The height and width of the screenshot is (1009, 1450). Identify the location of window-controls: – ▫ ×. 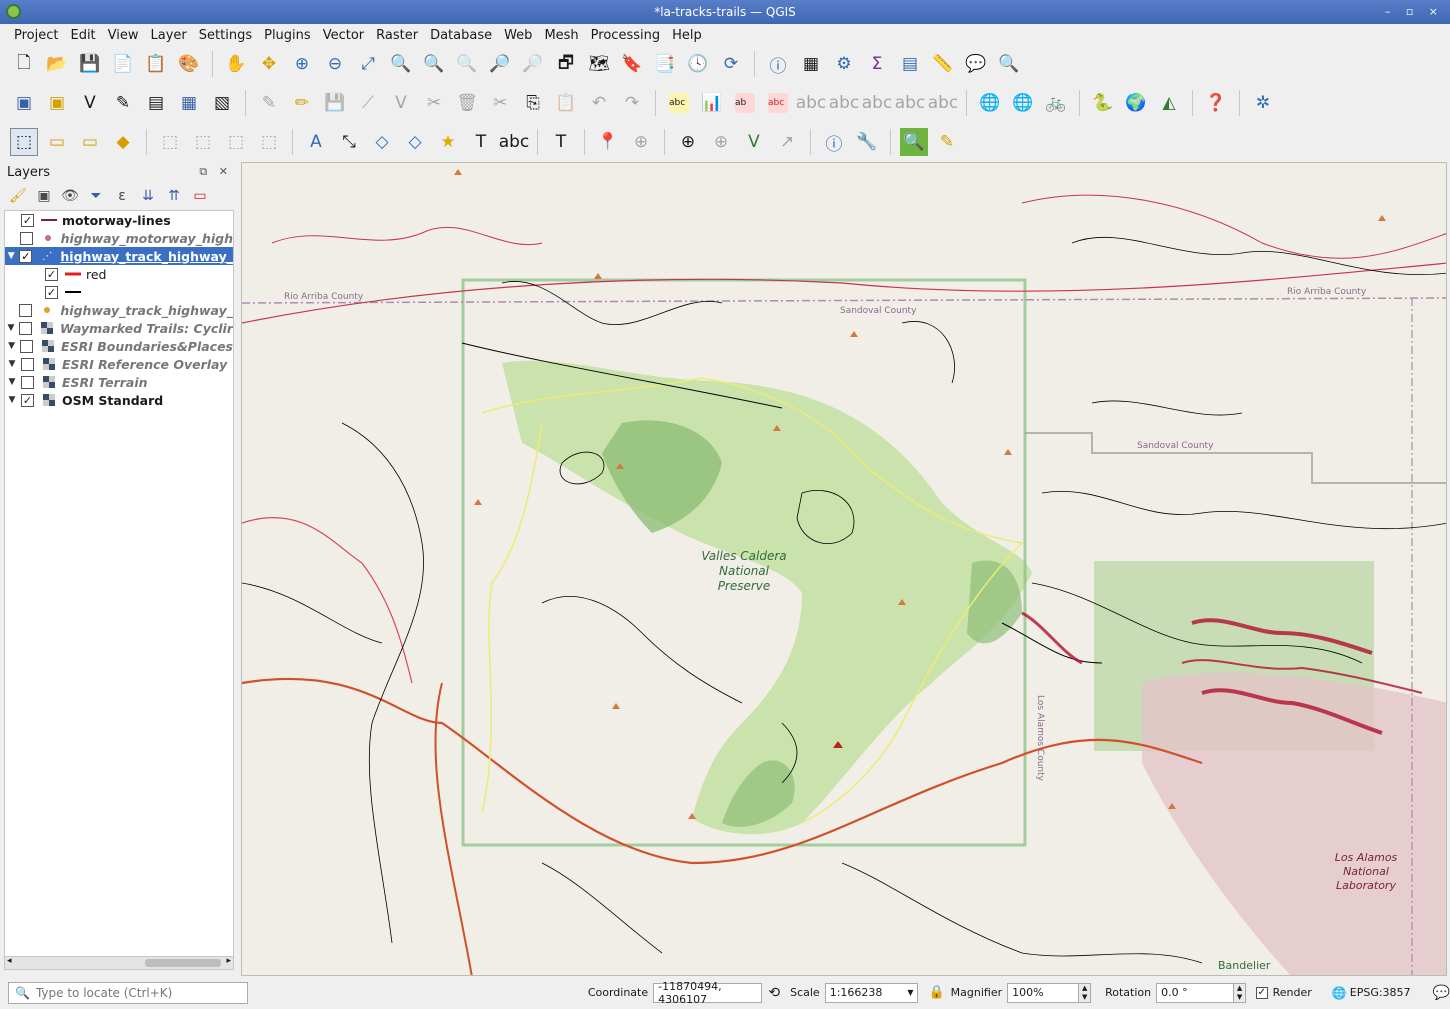
(1414, 12).